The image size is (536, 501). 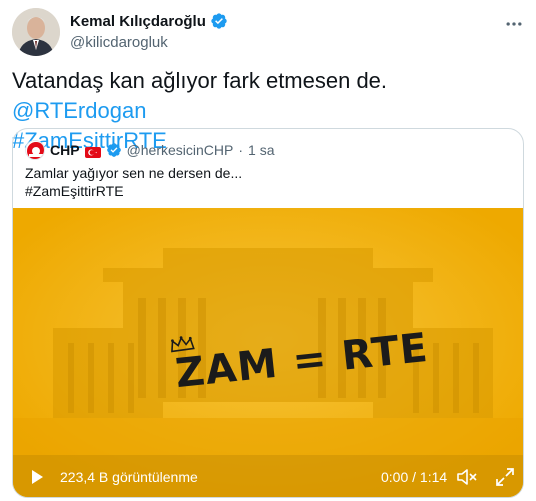 I want to click on author-handle: @kilicdarogluk, so click(x=149, y=42).